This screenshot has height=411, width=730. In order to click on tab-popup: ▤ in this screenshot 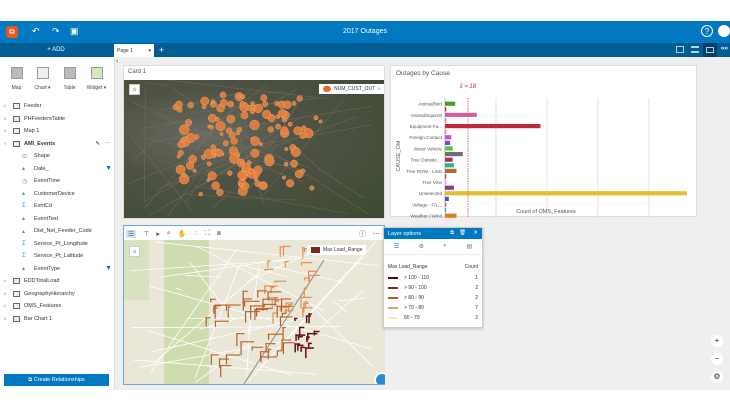, I will do `click(470, 246)`.